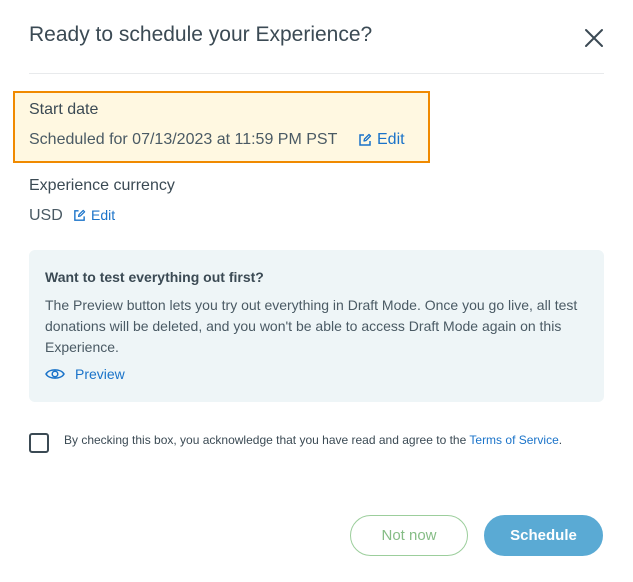 Image resolution: width=633 pixels, height=582 pixels. I want to click on dialog-header: Ready to schedule your Experience?, so click(316, 37).